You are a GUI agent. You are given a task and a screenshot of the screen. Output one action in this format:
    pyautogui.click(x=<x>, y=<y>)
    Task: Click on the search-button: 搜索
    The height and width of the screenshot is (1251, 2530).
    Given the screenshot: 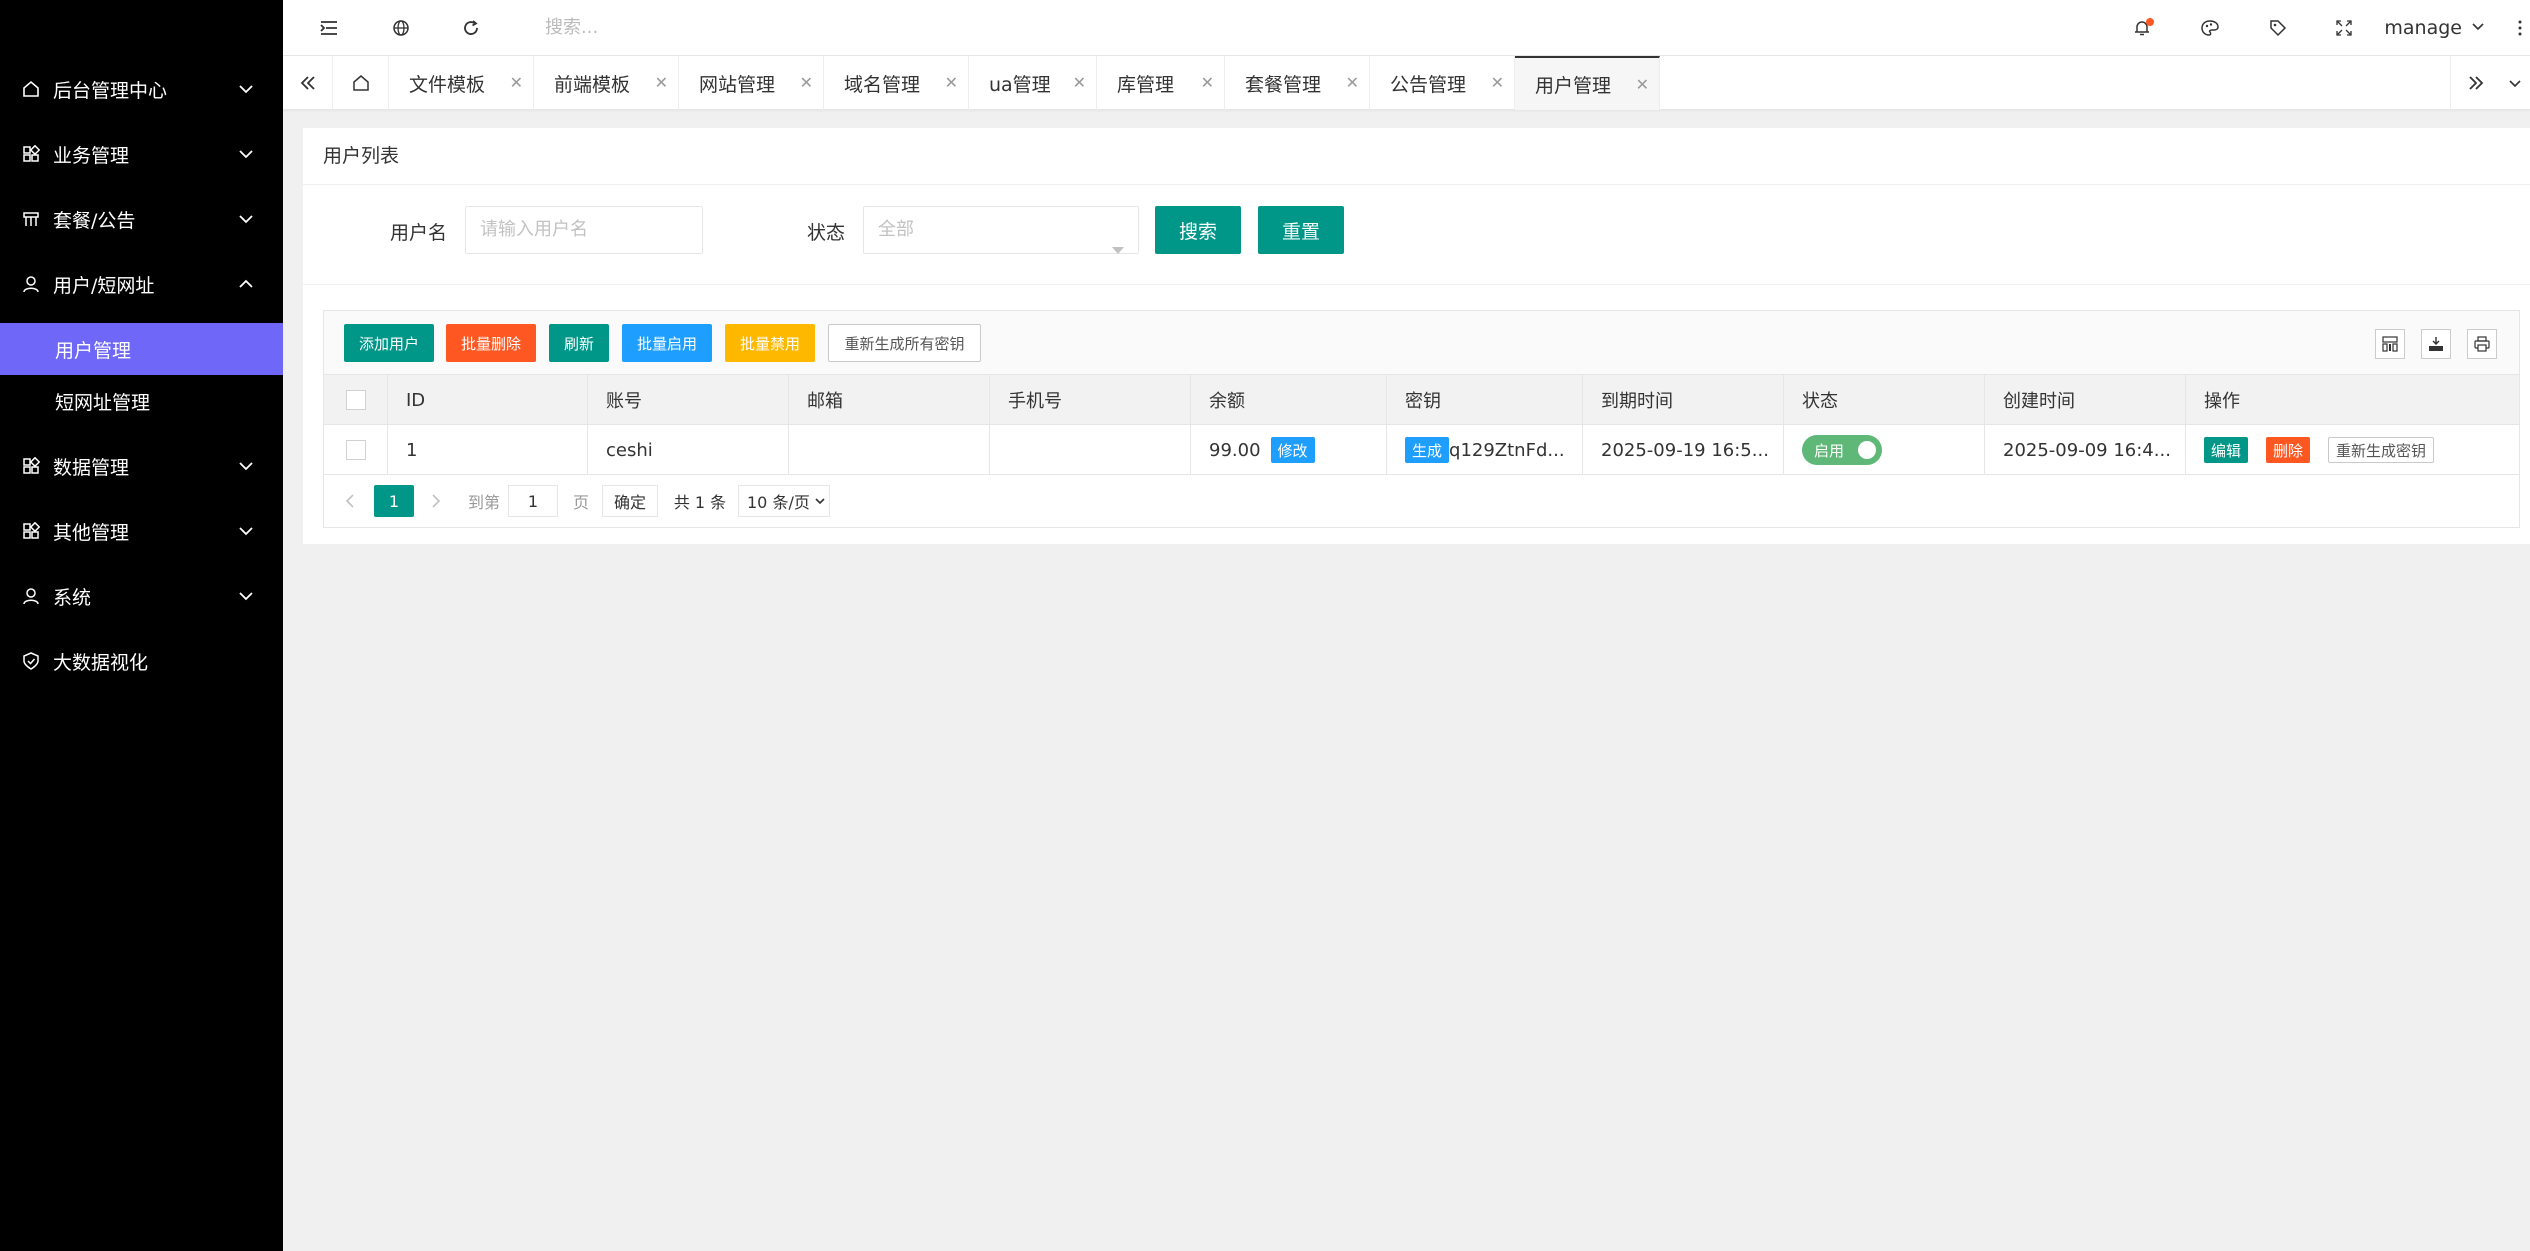 What is the action you would take?
    pyautogui.click(x=1198, y=230)
    